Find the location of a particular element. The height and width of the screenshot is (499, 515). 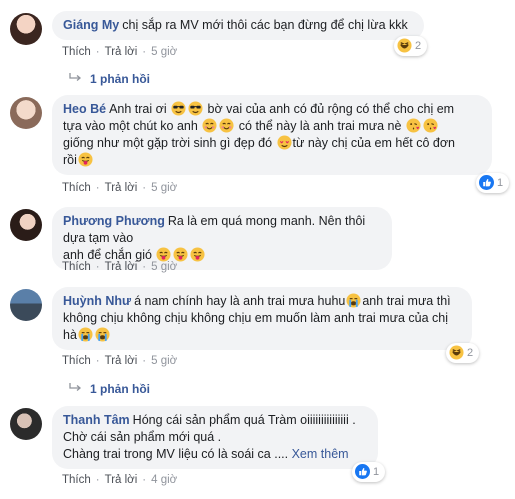

comment-text: anh trai mưa thì is located at coordinates (406, 301).